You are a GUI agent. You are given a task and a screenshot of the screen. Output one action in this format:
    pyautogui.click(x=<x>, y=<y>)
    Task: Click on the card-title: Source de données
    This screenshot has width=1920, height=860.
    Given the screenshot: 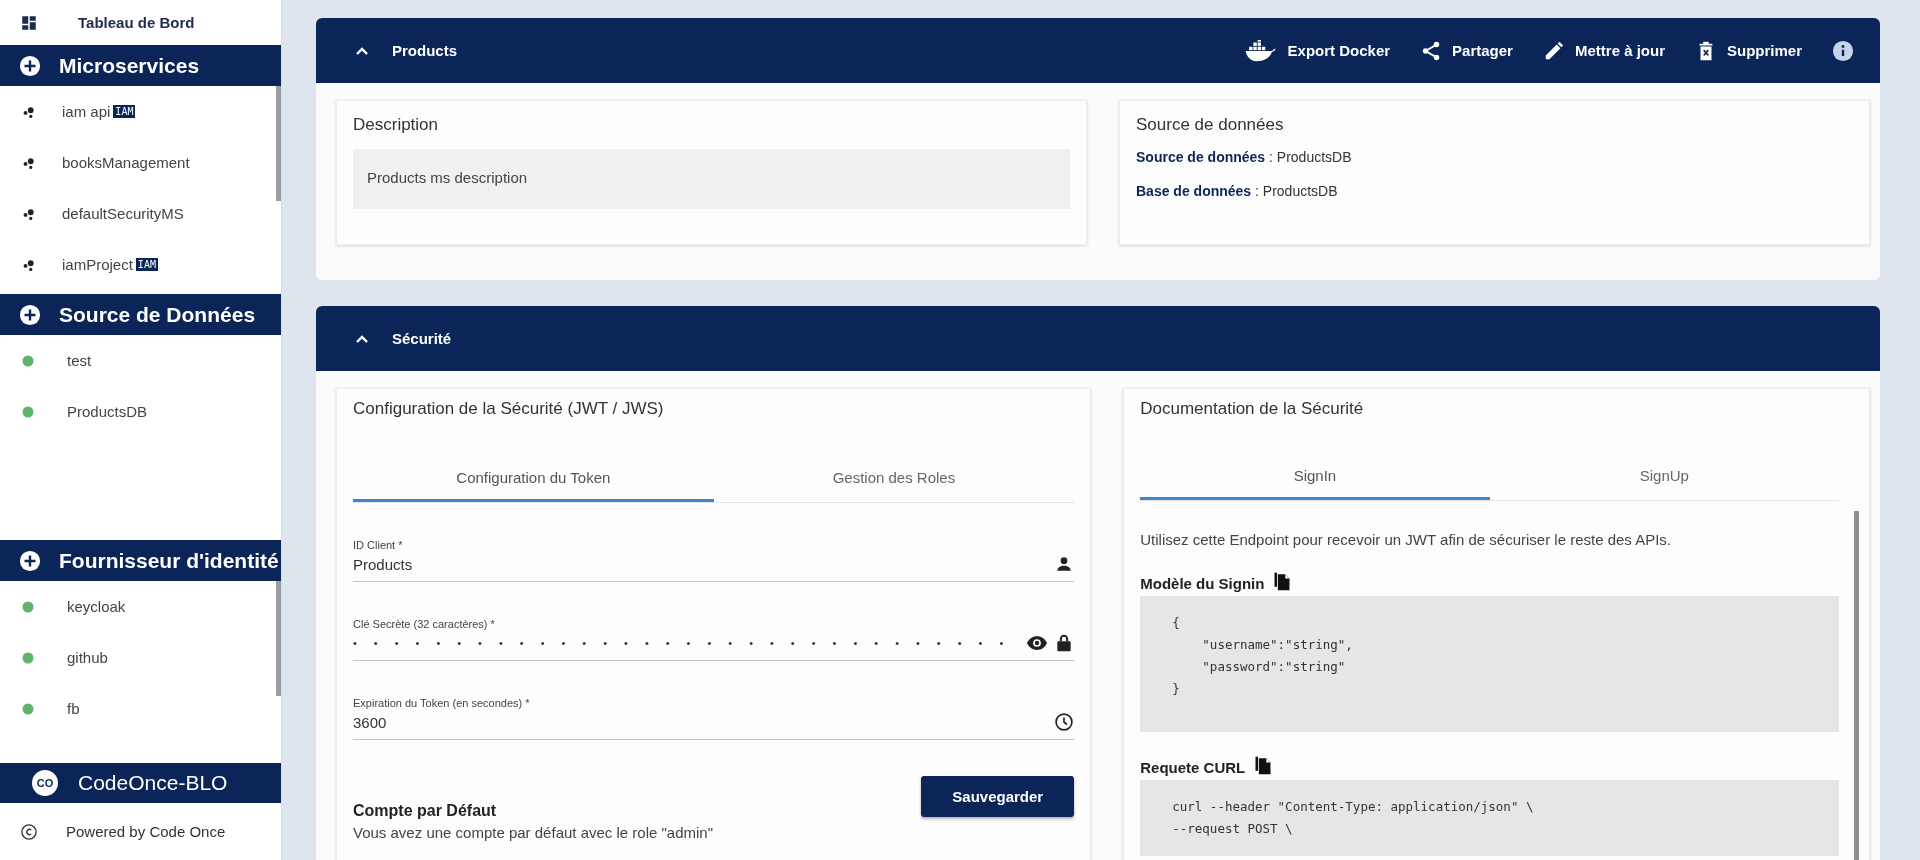 What is the action you would take?
    pyautogui.click(x=1210, y=125)
    